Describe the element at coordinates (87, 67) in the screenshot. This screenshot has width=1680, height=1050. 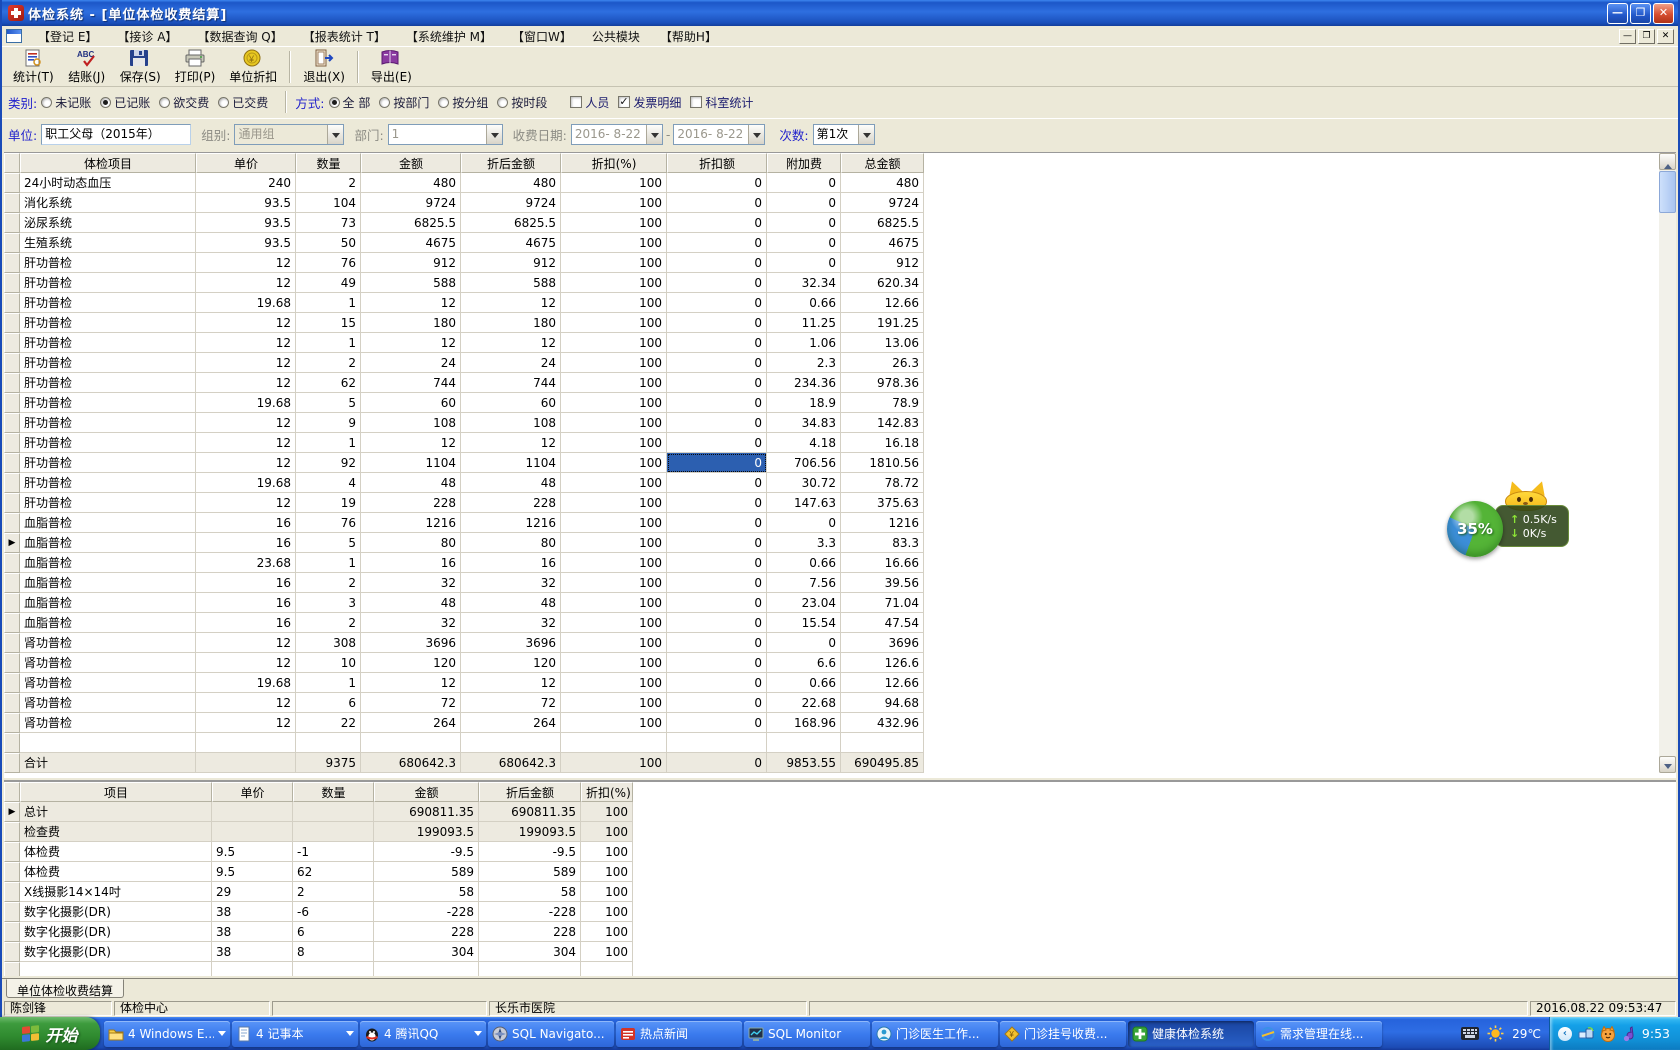
I see `toolbar-button-结账: ABC 结账(J)` at that location.